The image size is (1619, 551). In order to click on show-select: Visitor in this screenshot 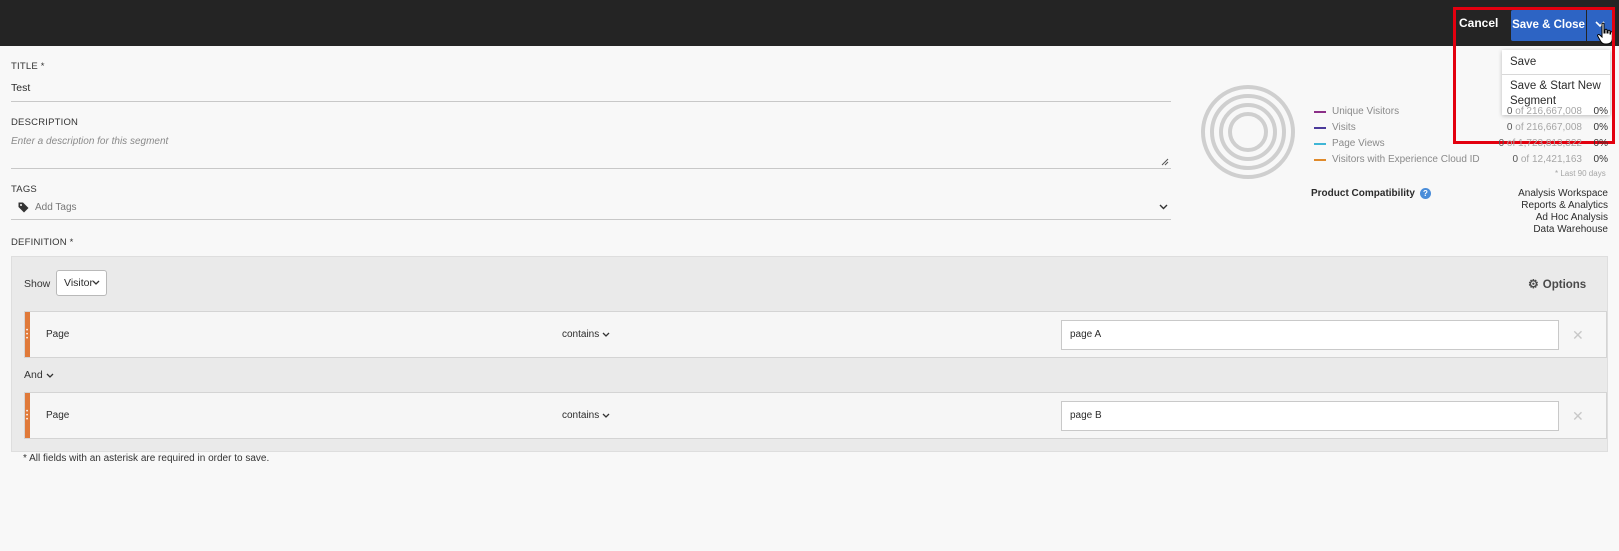, I will do `click(81, 283)`.